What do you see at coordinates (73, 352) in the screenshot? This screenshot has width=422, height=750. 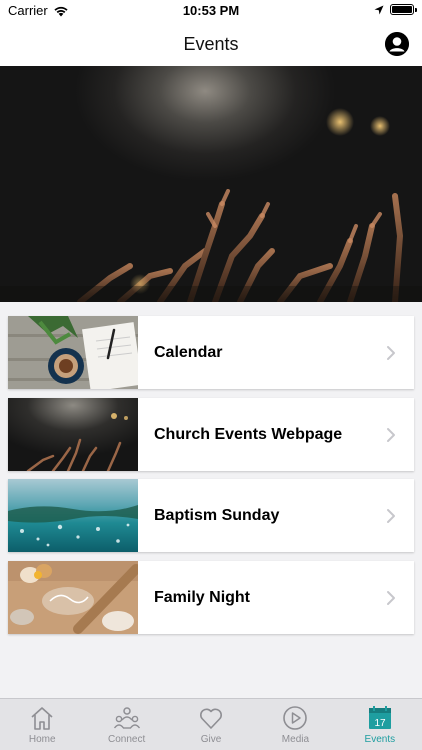 I see `calendar-thumbnail` at bounding box center [73, 352].